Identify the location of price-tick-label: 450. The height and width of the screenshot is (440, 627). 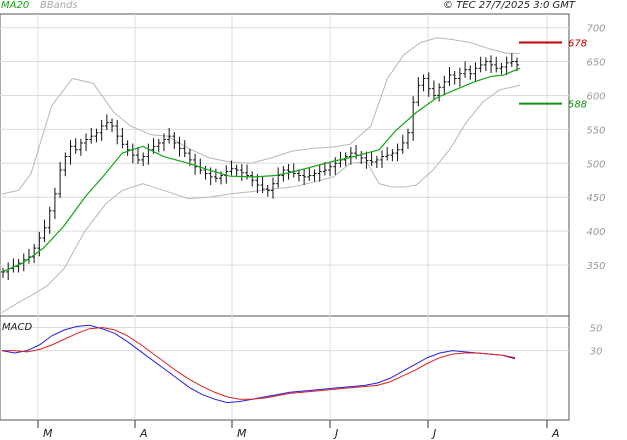
(595, 198).